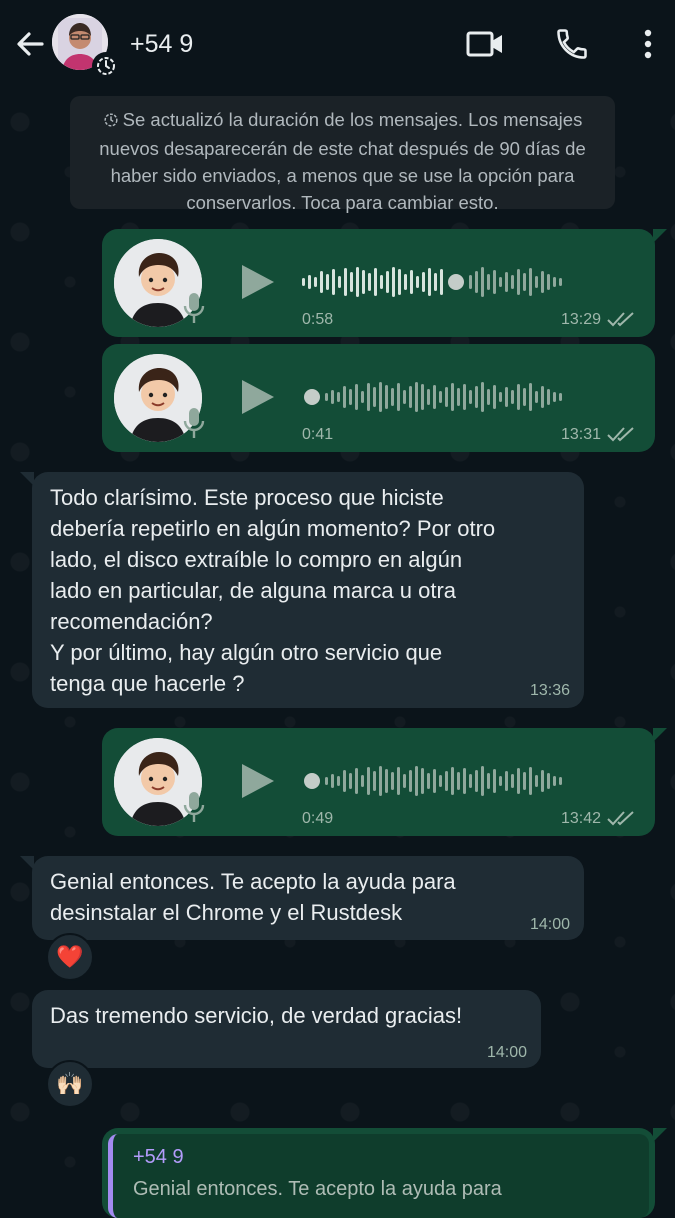 The height and width of the screenshot is (1218, 675). I want to click on bubble-tail, so click(660, 1135).